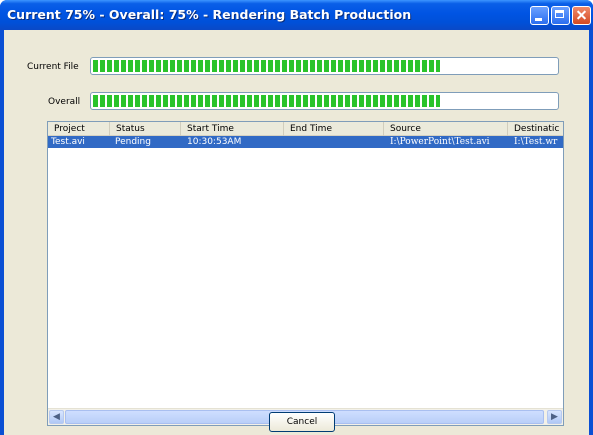 This screenshot has width=593, height=435. Describe the element at coordinates (56, 417) in the screenshot. I see `scroll-left-icon: ◀` at that location.